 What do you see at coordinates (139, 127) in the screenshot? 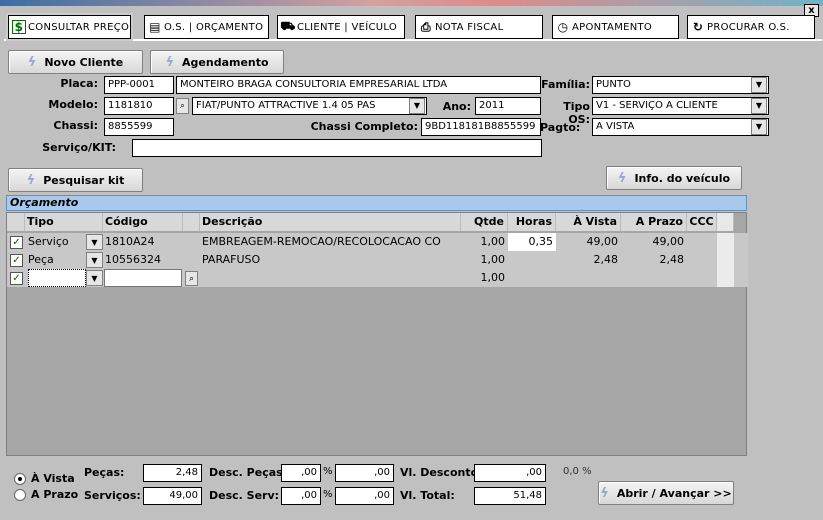
I see `chassi-field: 8855599` at bounding box center [139, 127].